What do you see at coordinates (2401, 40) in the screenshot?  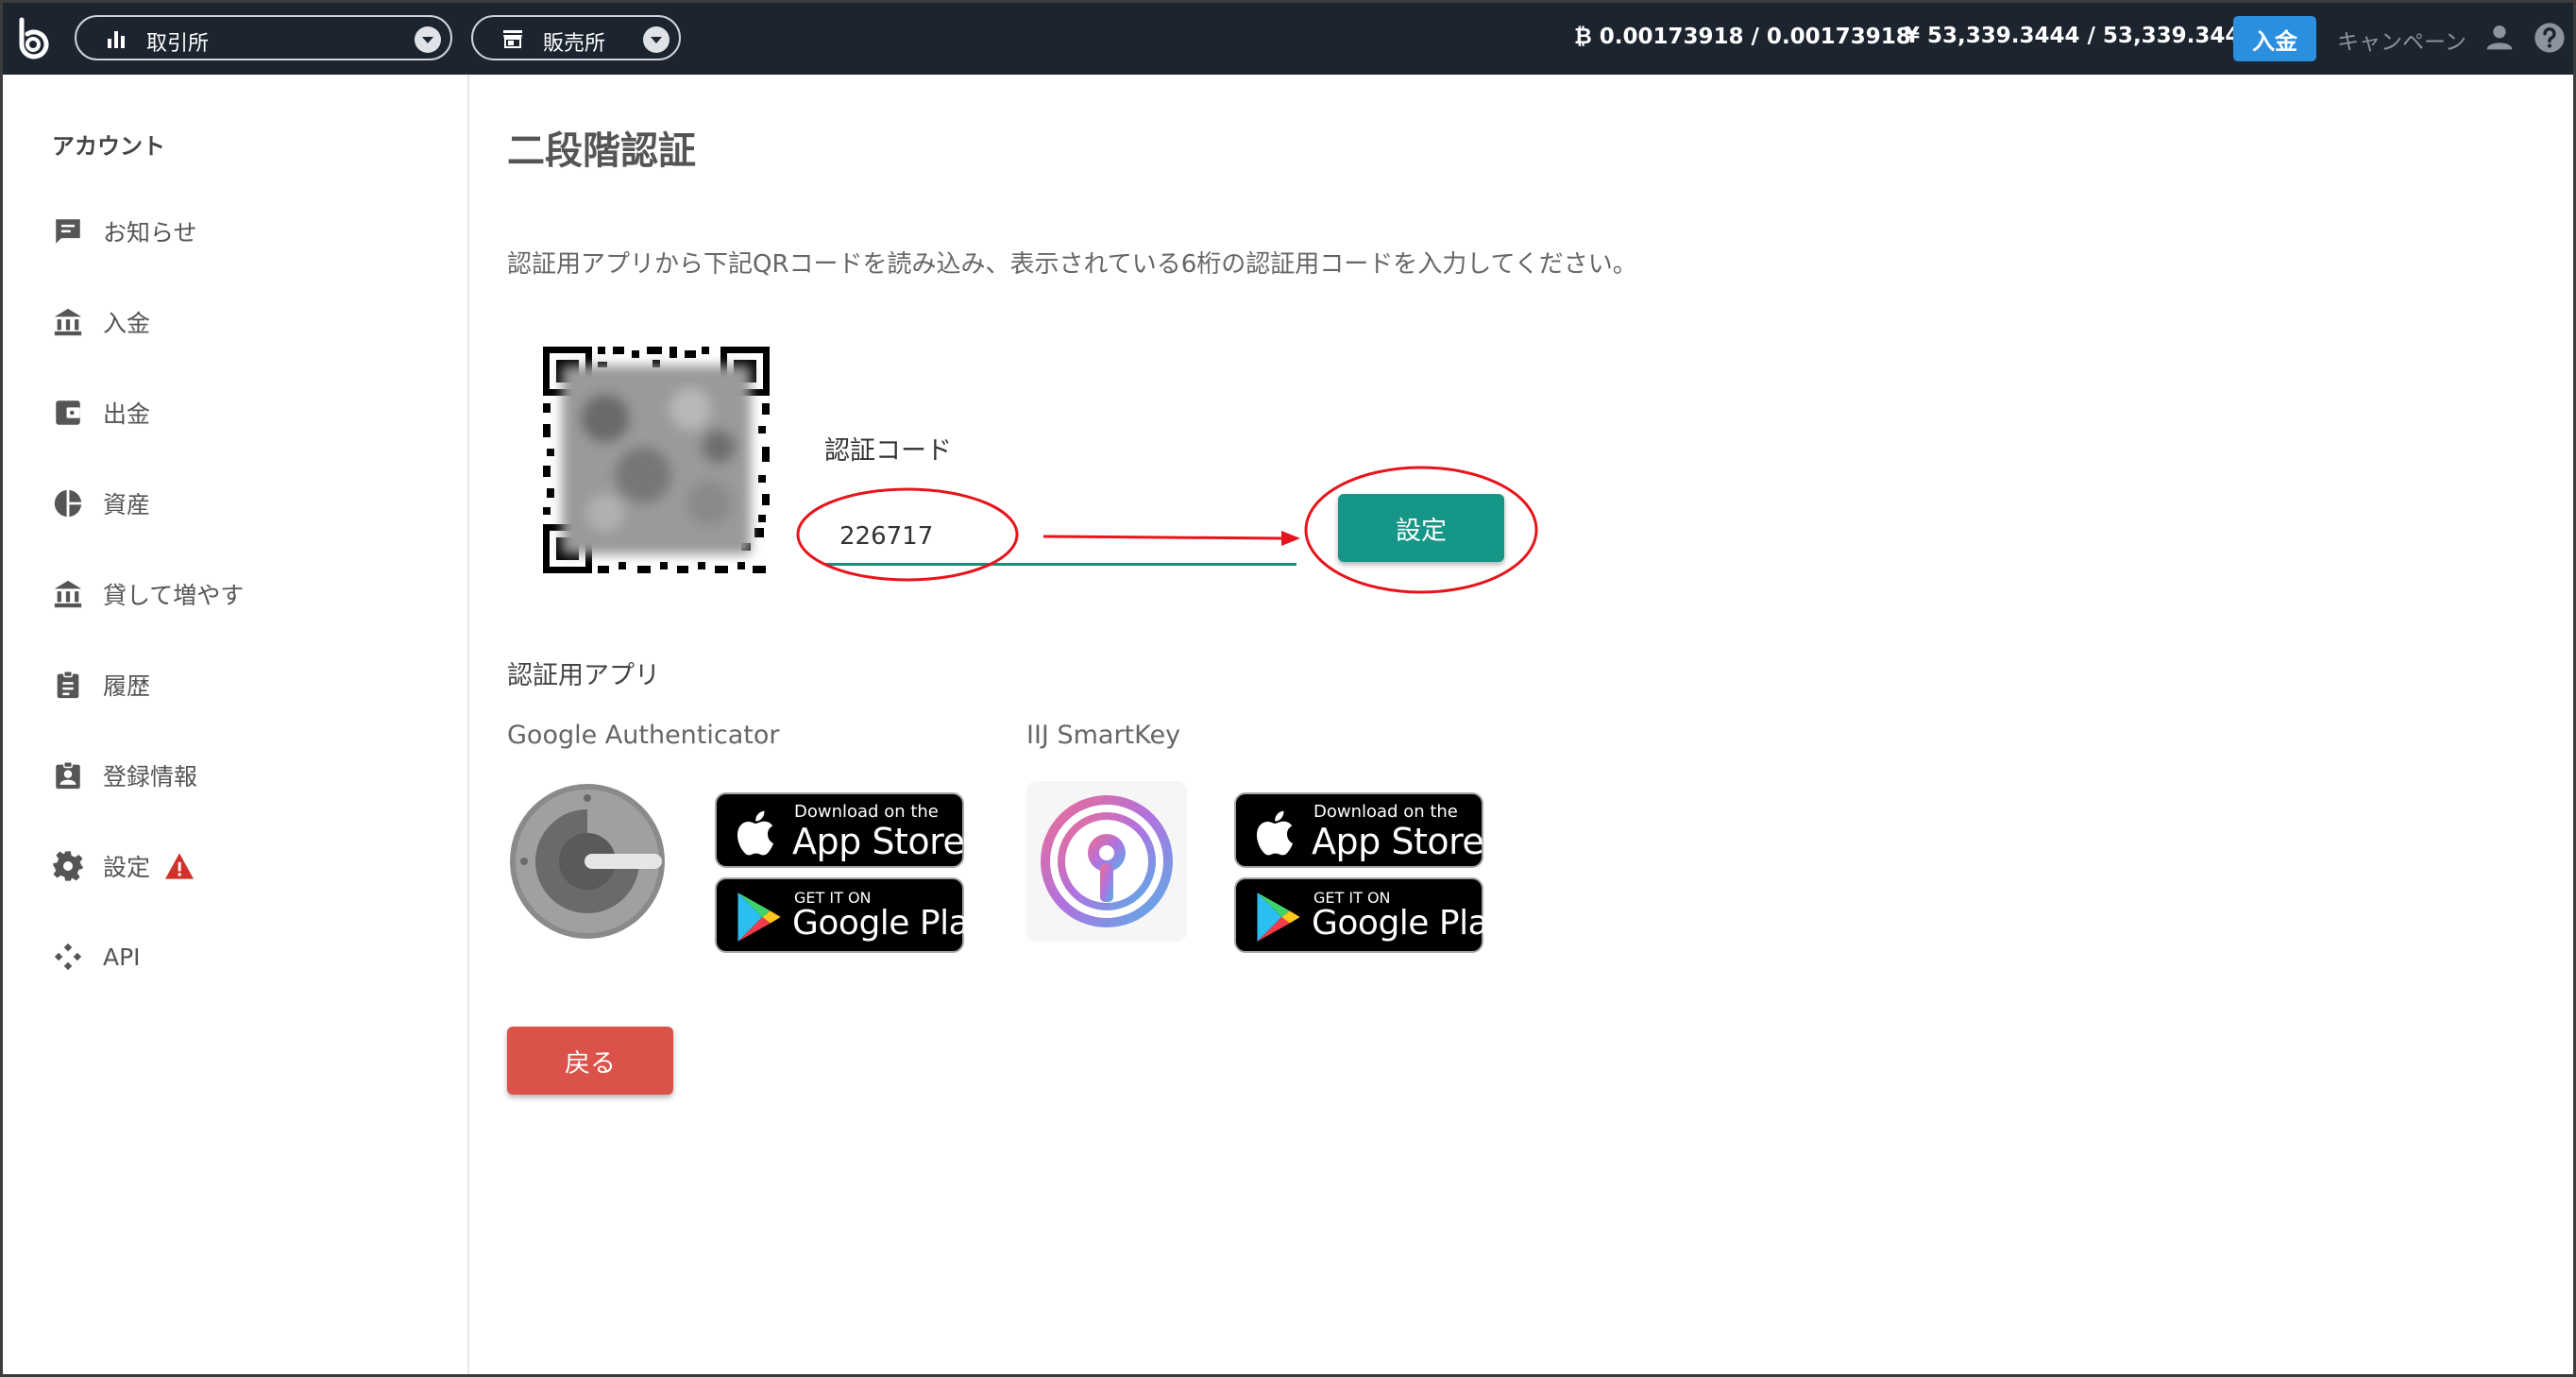 I see `campaign-link: キャンペーン` at bounding box center [2401, 40].